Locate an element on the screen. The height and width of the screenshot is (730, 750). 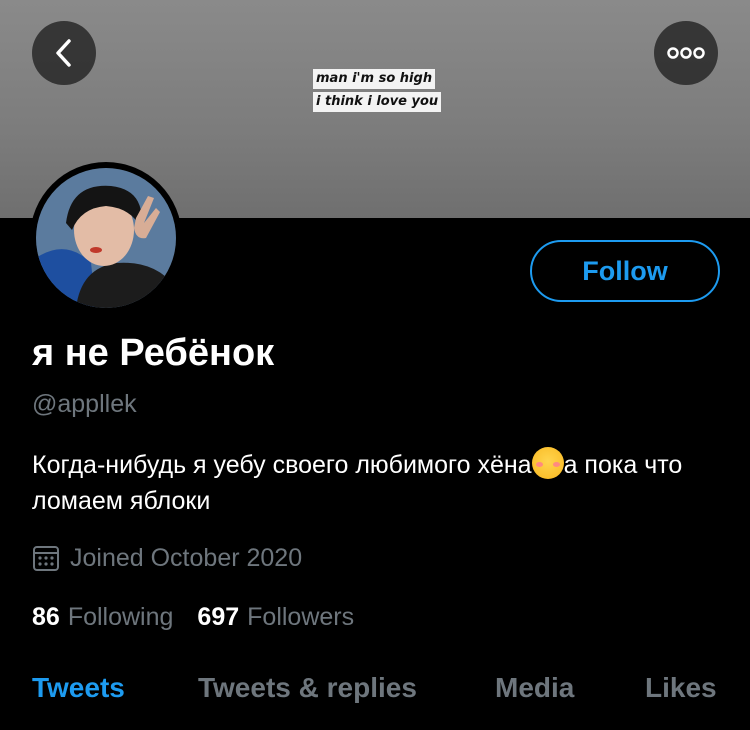
tab-tweets: Tweets is located at coordinates (78, 688).